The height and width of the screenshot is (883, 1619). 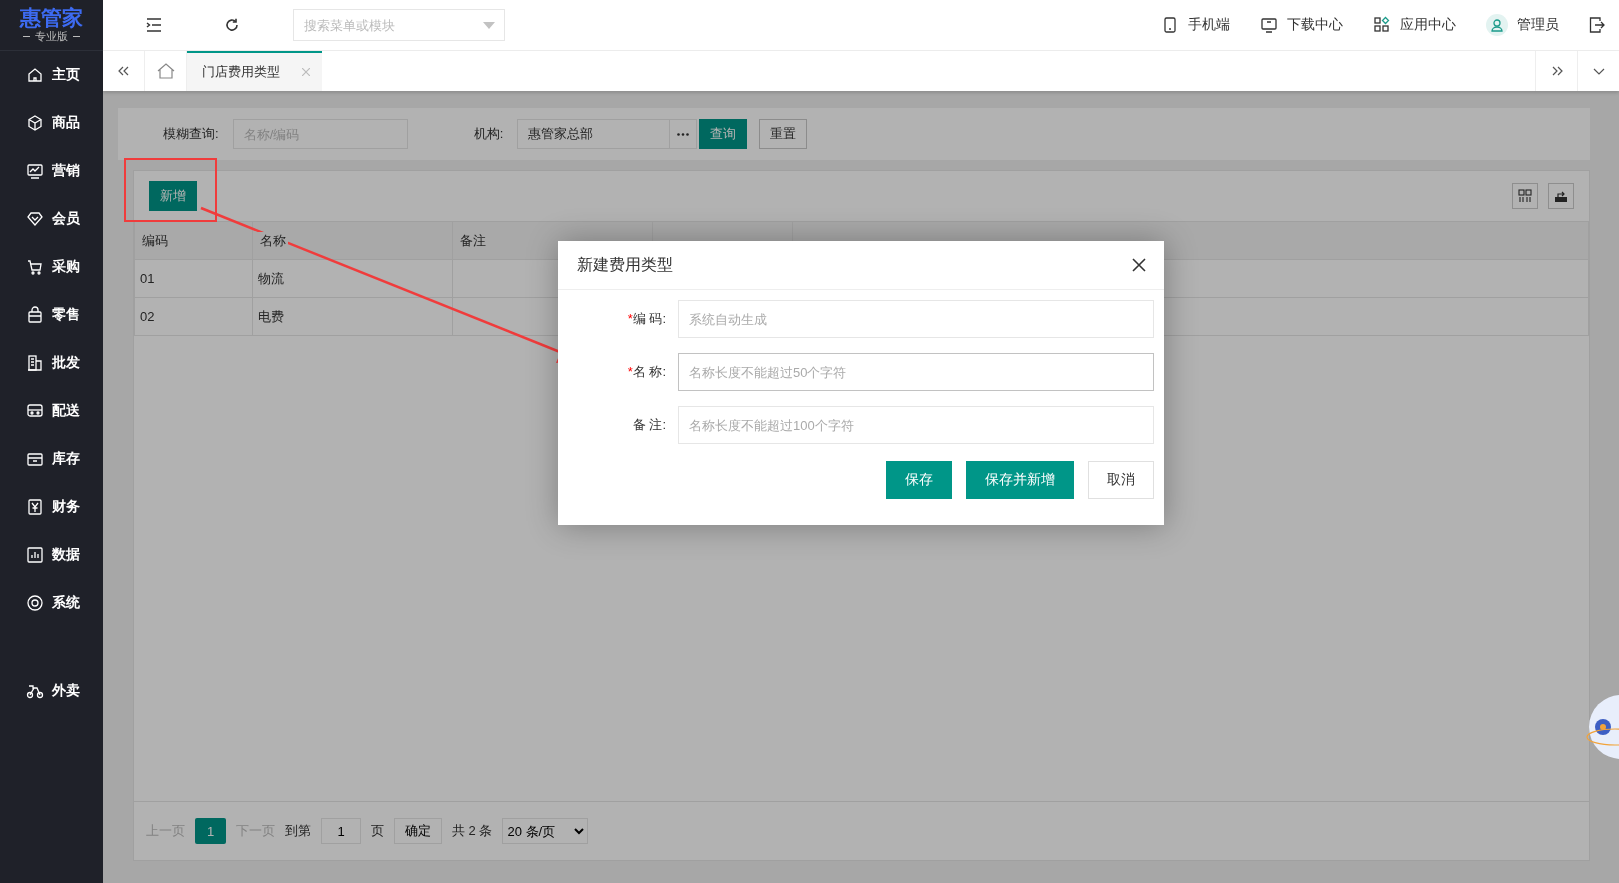 What do you see at coordinates (51, 171) in the screenshot?
I see `sidebar-item: 营销` at bounding box center [51, 171].